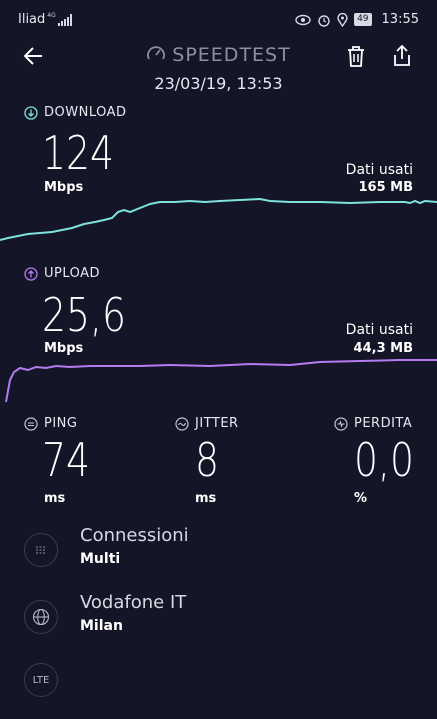 Image resolution: width=437 pixels, height=719 pixels. I want to click on speedometer-icon, so click(156, 53).